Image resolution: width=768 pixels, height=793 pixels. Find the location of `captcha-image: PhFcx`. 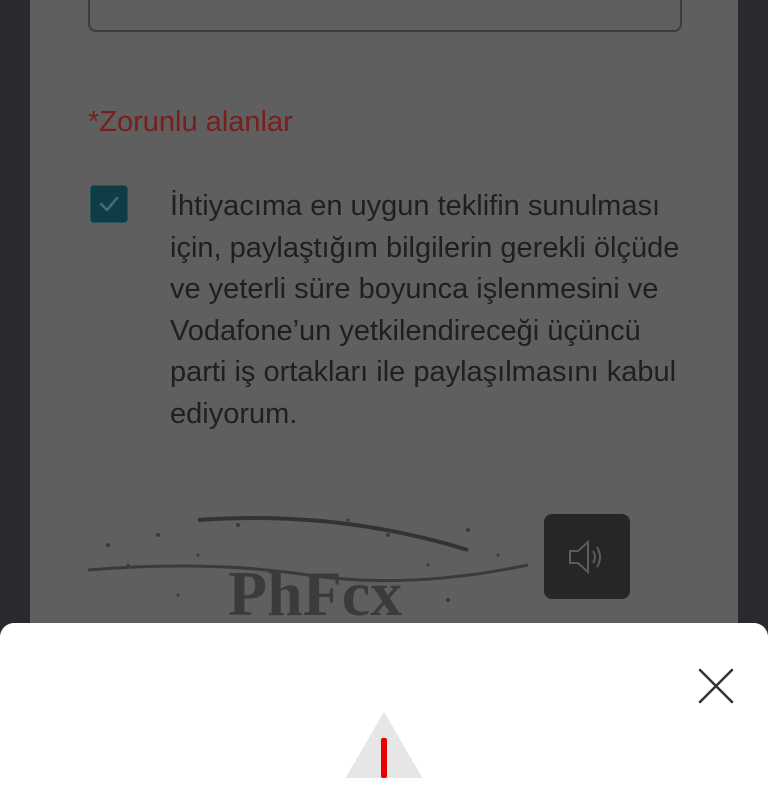

captcha-image: PhFcx is located at coordinates (308, 570).